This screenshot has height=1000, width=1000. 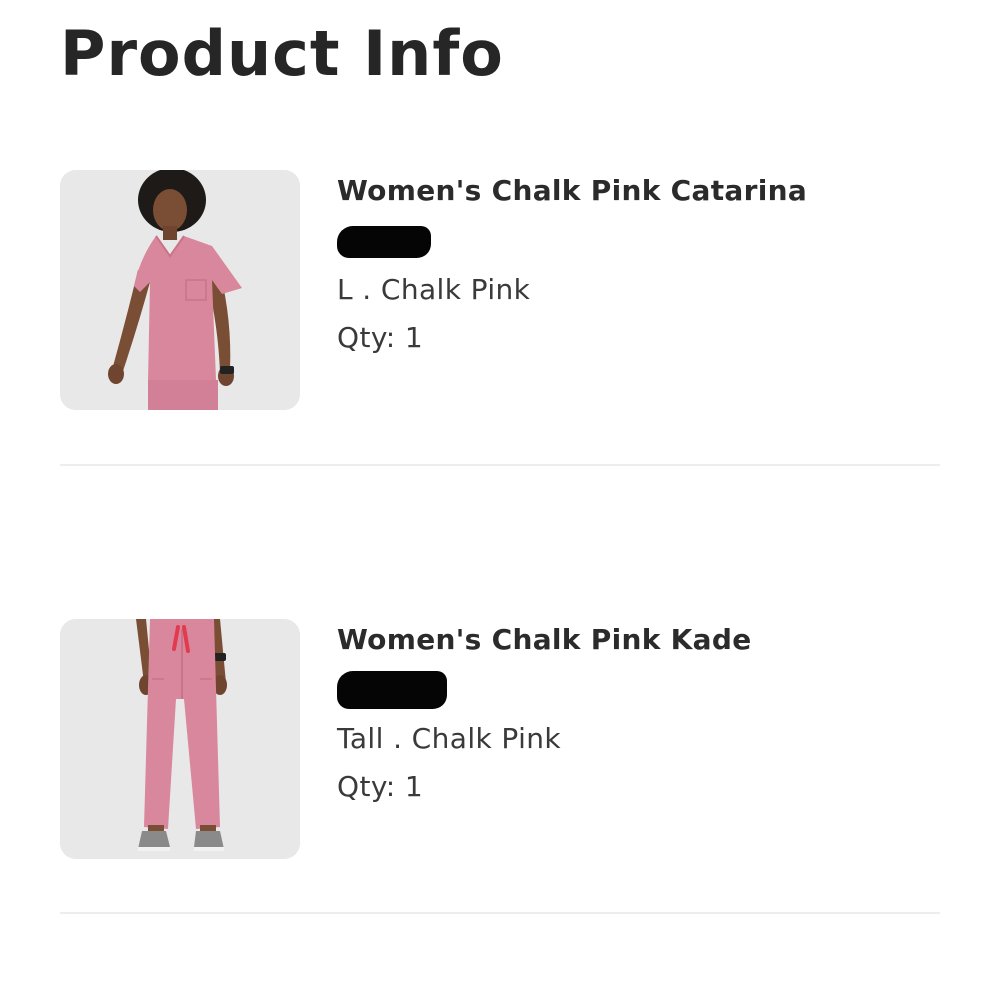 I want to click on scrub-pants-image, so click(x=180, y=739).